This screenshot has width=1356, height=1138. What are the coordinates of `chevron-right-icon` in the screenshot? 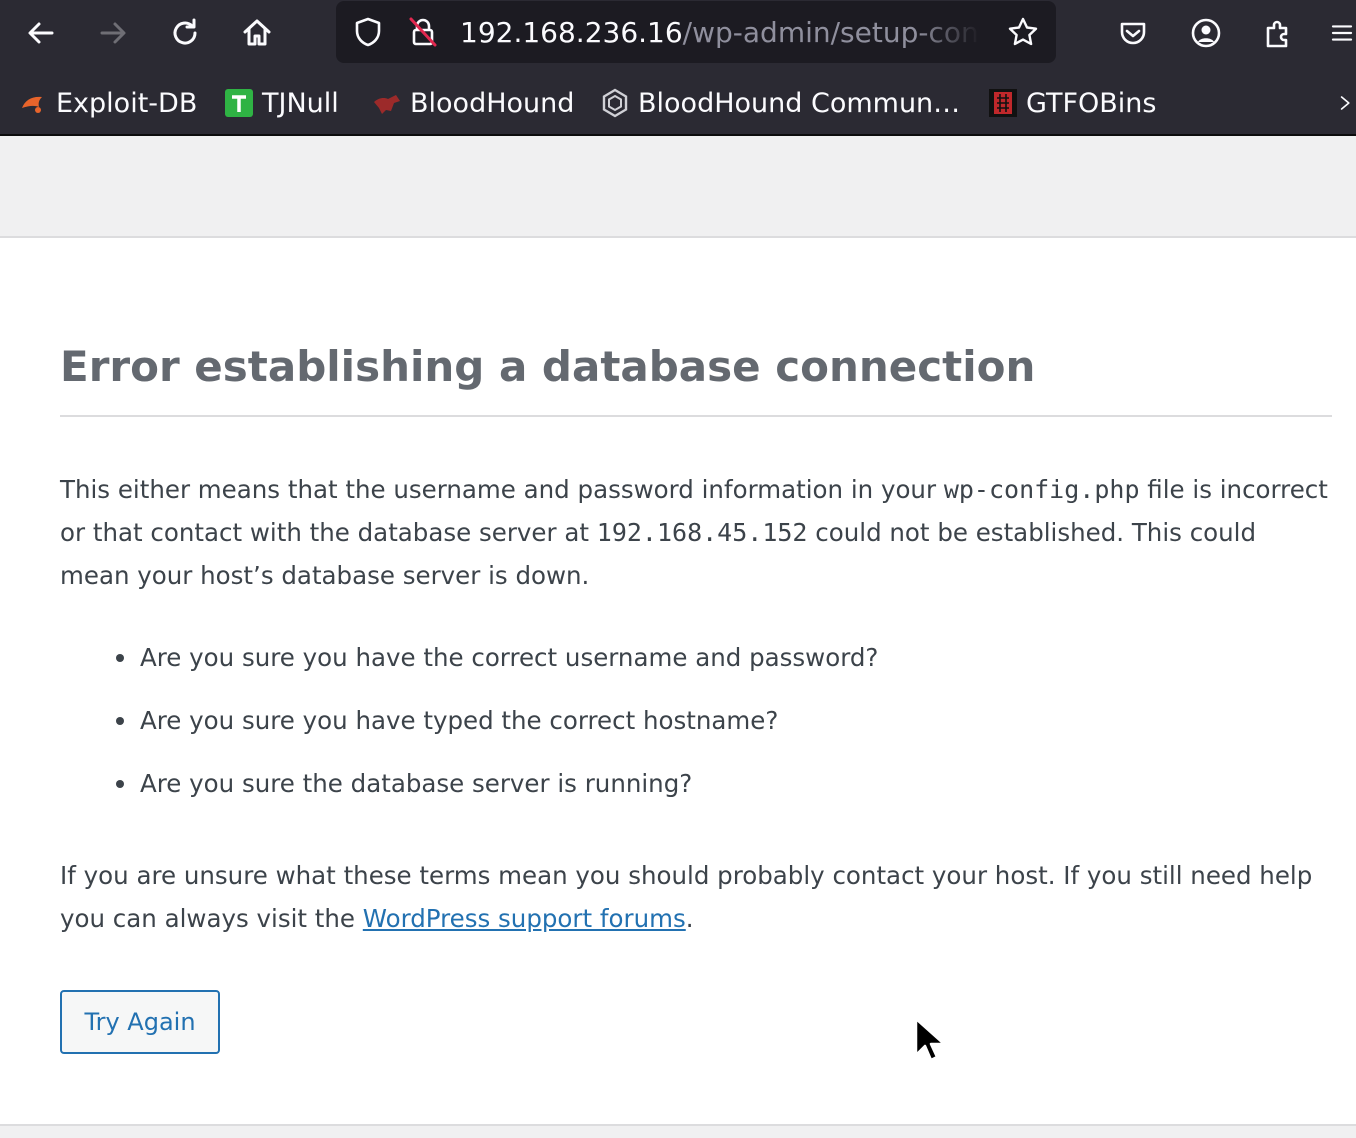 It's located at (1345, 103).